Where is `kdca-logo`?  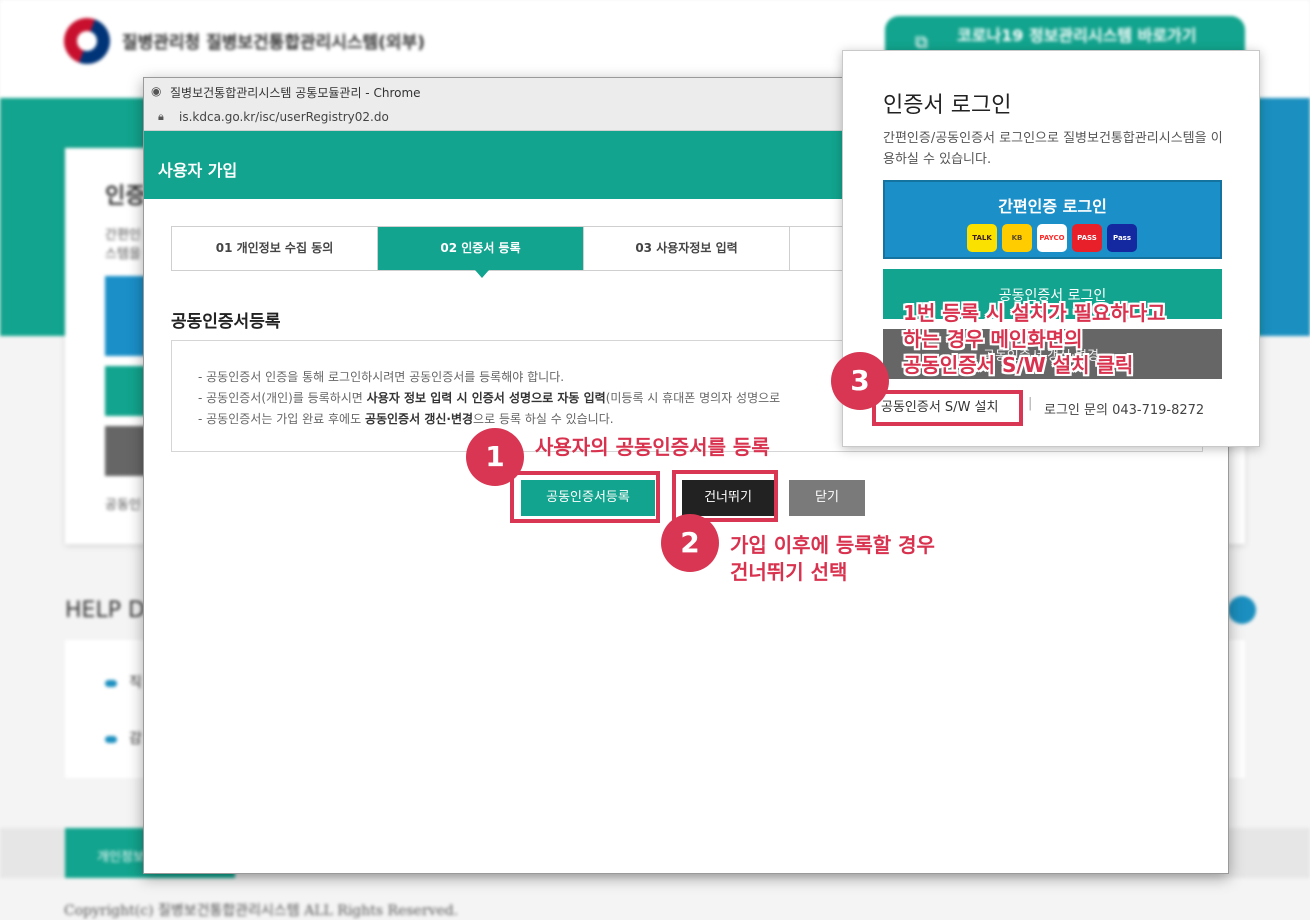
kdca-logo is located at coordinates (87, 41).